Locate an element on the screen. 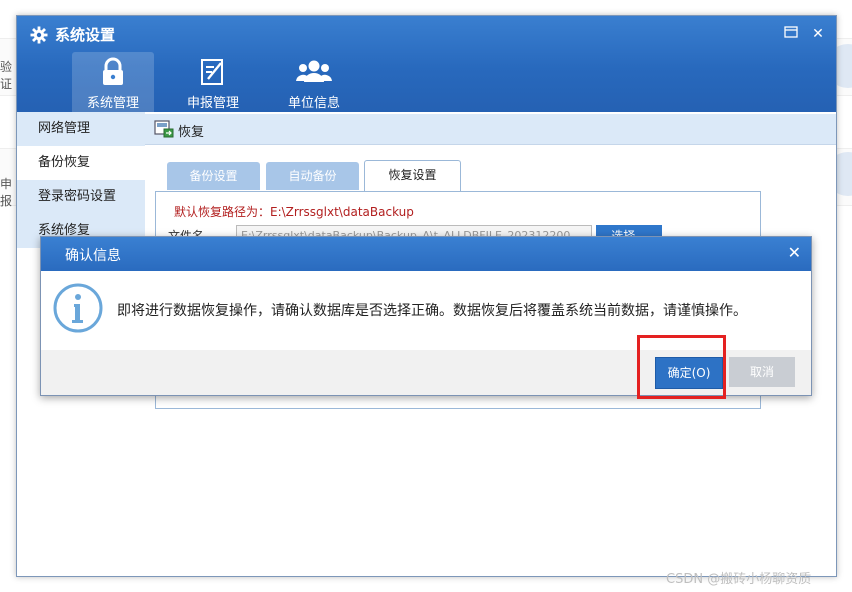 The width and height of the screenshot is (852, 592). content-header: 恢复 is located at coordinates (490, 129).